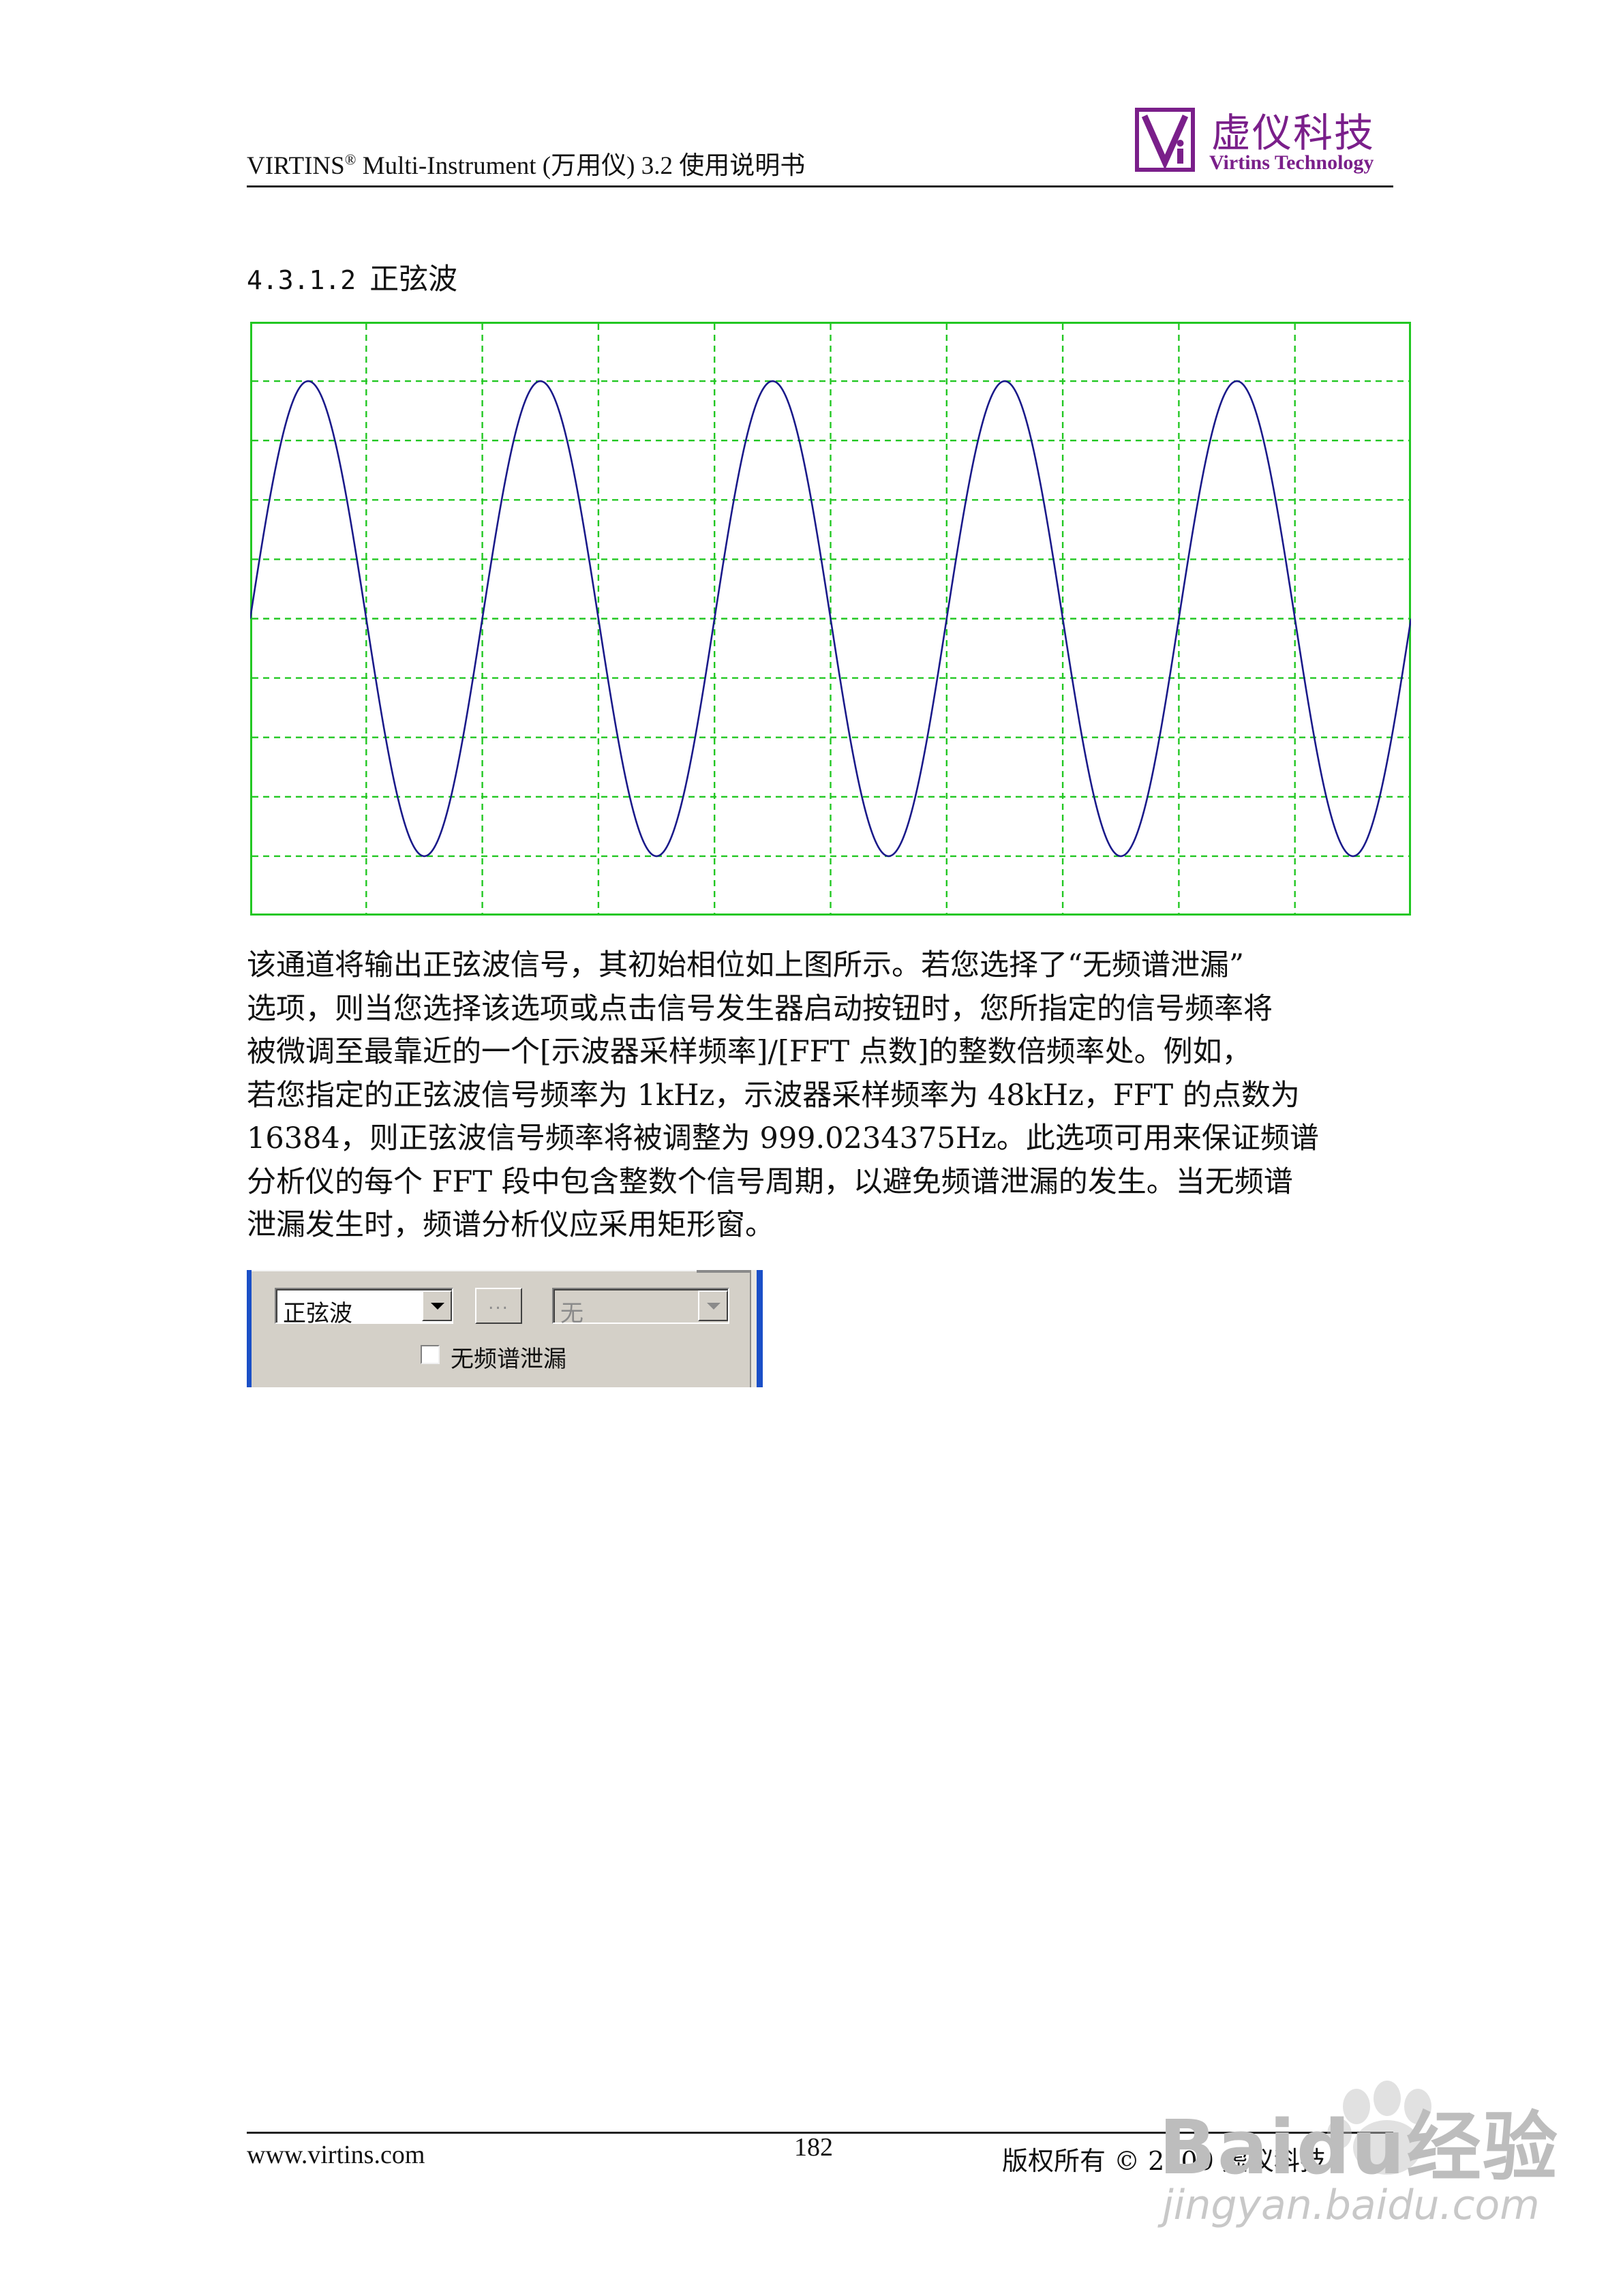 Image resolution: width=1623 pixels, height=2296 pixels. What do you see at coordinates (581, 166) in the screenshot?
I see `header-title-rest: Multi-Instrument (万用仪) 3.2 使用说明书` at bounding box center [581, 166].